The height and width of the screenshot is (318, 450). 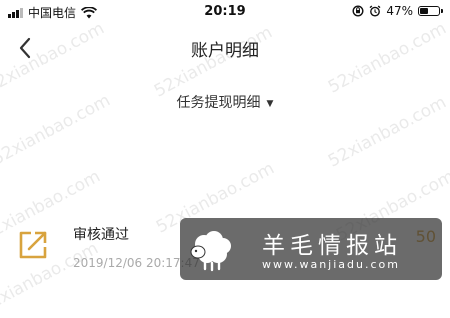 What do you see at coordinates (33, 245) in the screenshot?
I see `external-link-icon` at bounding box center [33, 245].